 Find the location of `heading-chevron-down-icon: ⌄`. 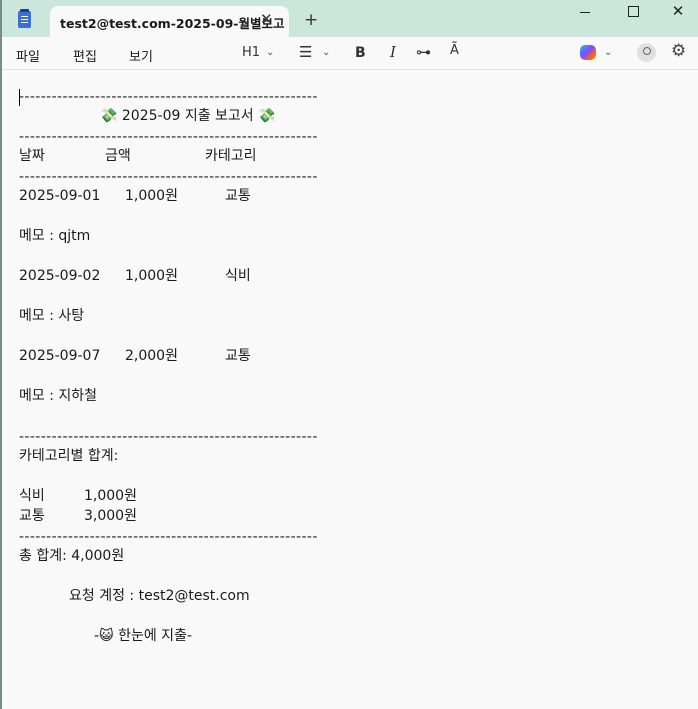

heading-chevron-down-icon: ⌄ is located at coordinates (270, 52).